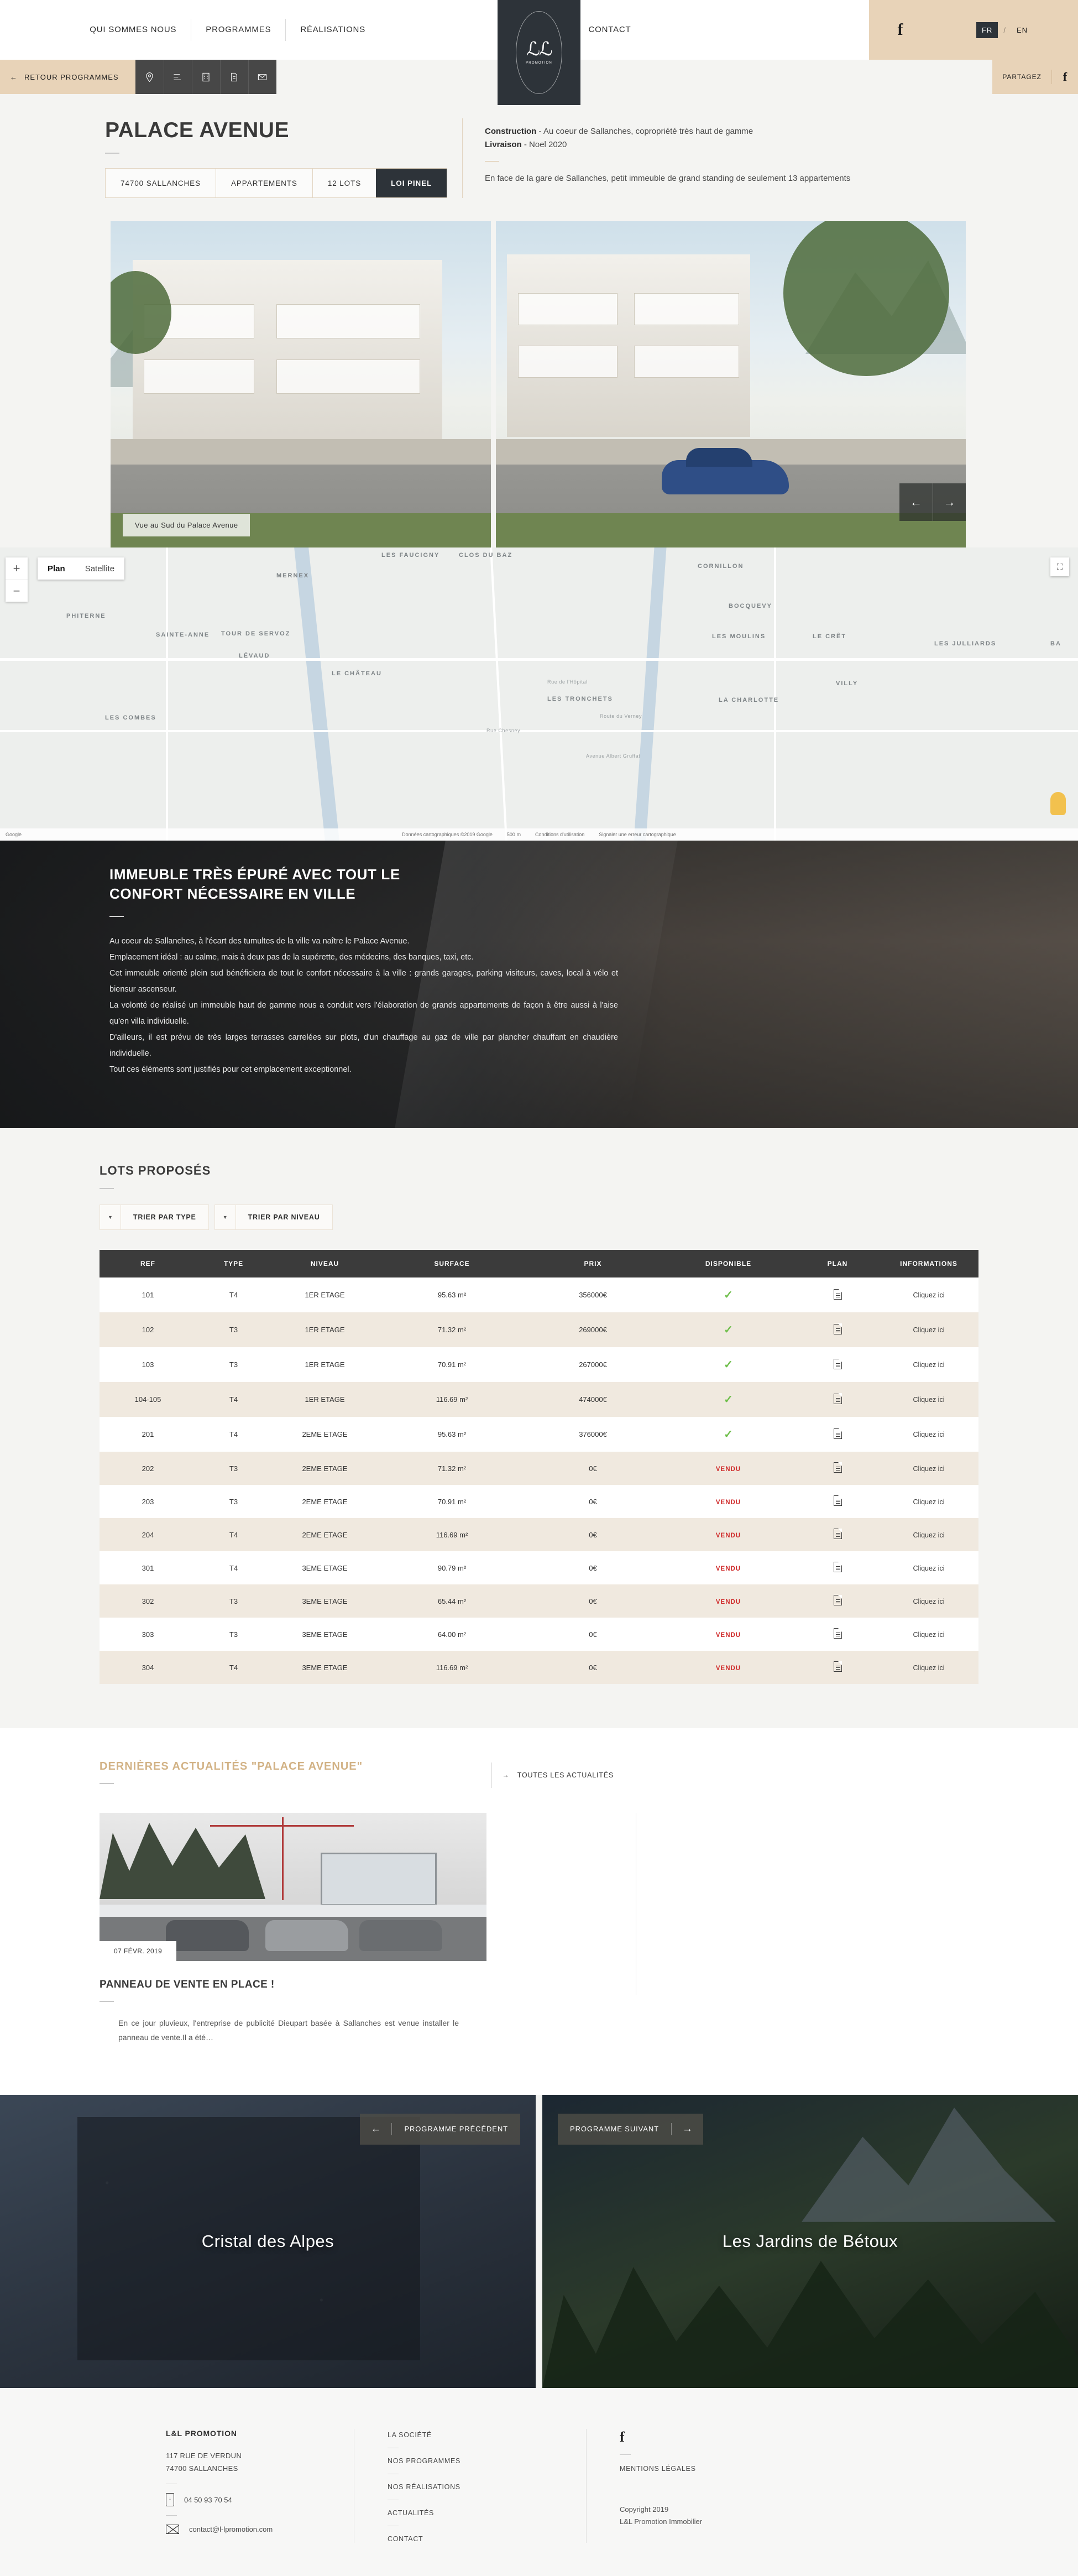  I want to click on hero-next-button: →, so click(949, 502).